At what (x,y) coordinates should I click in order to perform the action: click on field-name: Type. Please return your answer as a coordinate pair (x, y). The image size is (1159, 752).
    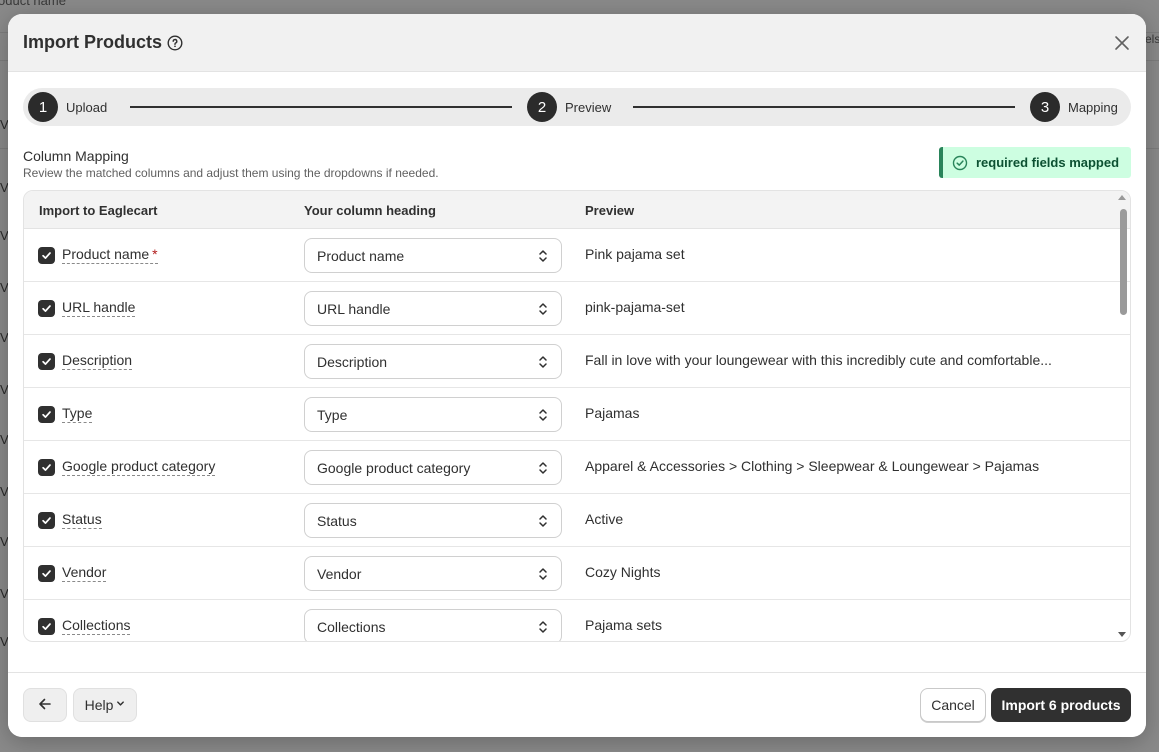
    Looking at the image, I should click on (77, 414).